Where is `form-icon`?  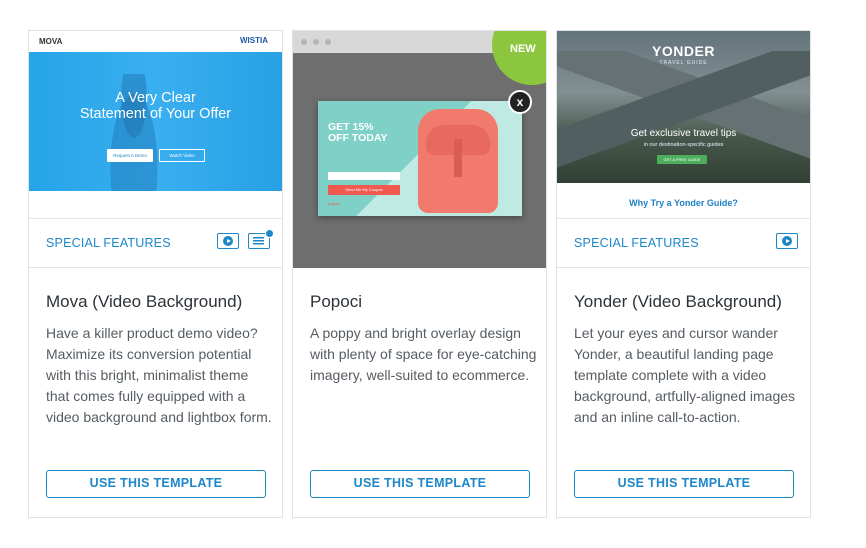 form-icon is located at coordinates (261, 239).